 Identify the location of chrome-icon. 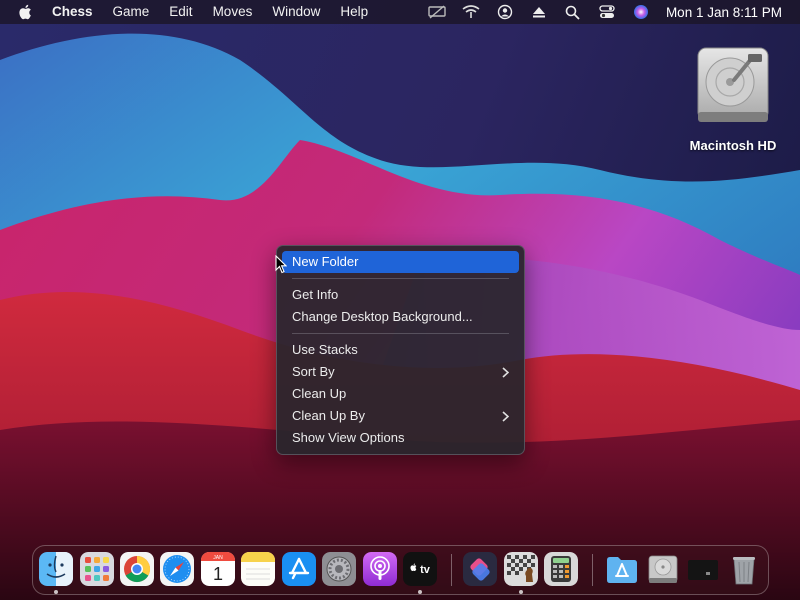
(137, 569).